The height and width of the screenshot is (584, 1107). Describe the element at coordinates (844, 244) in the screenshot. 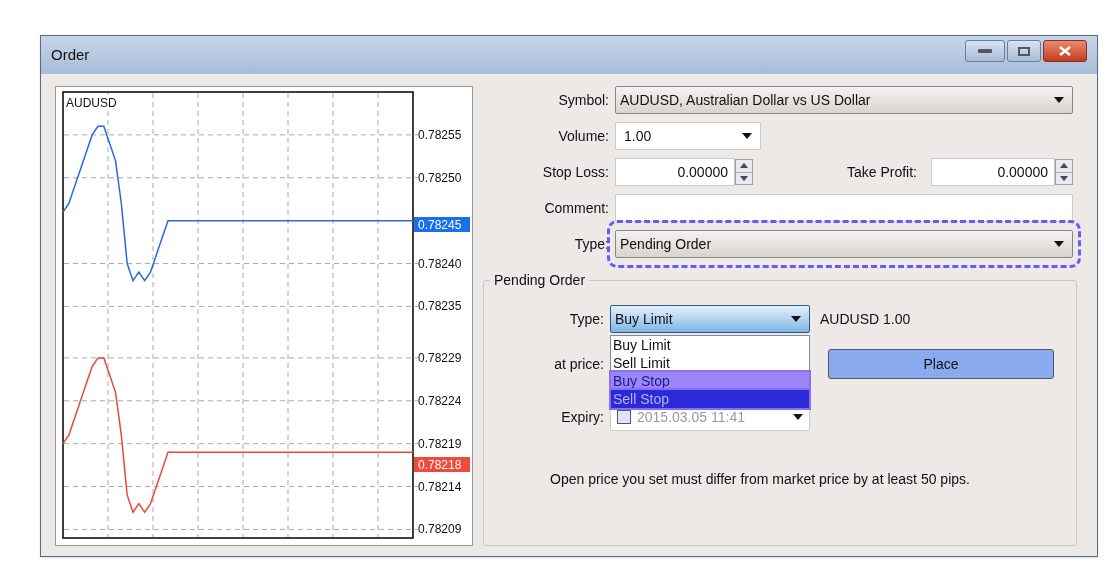

I see `order-type-dropdown: Pending Order` at that location.